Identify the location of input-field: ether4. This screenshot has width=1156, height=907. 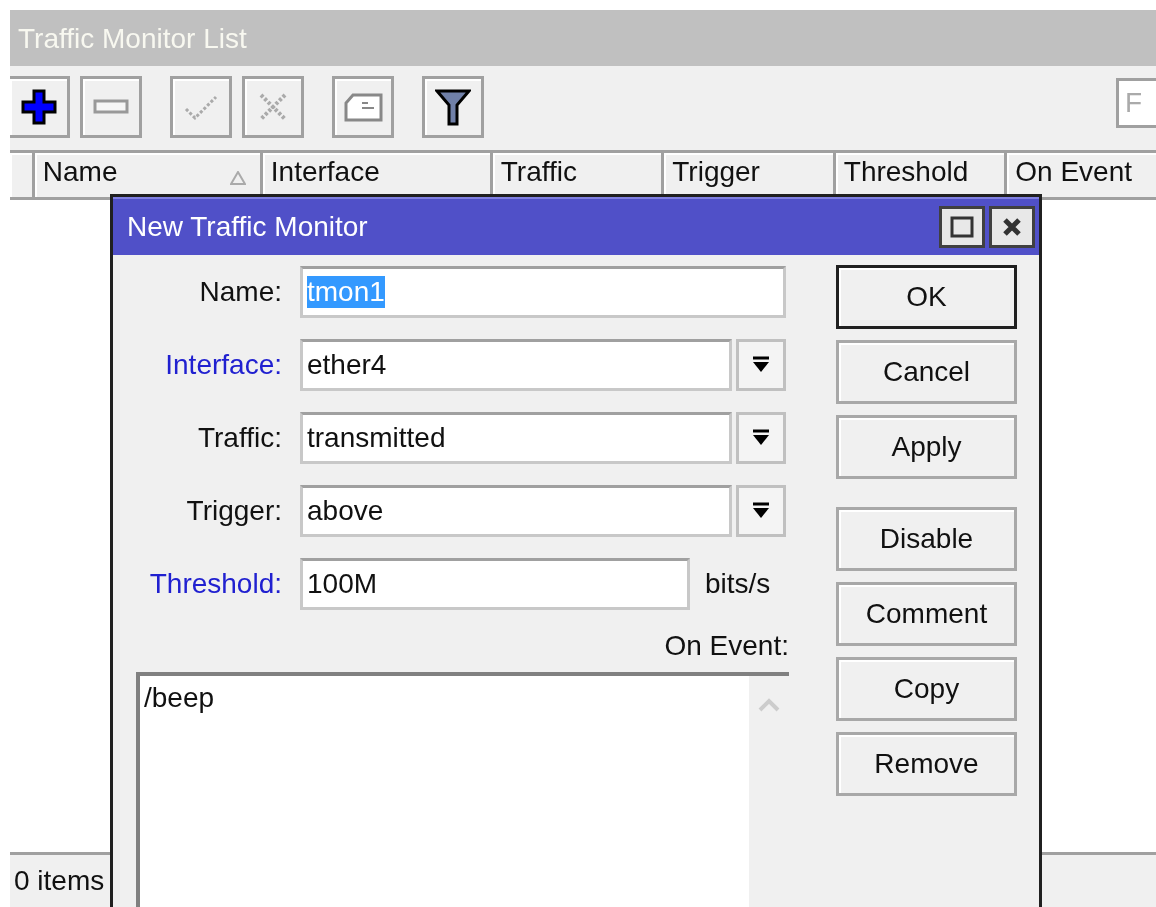
(516, 365).